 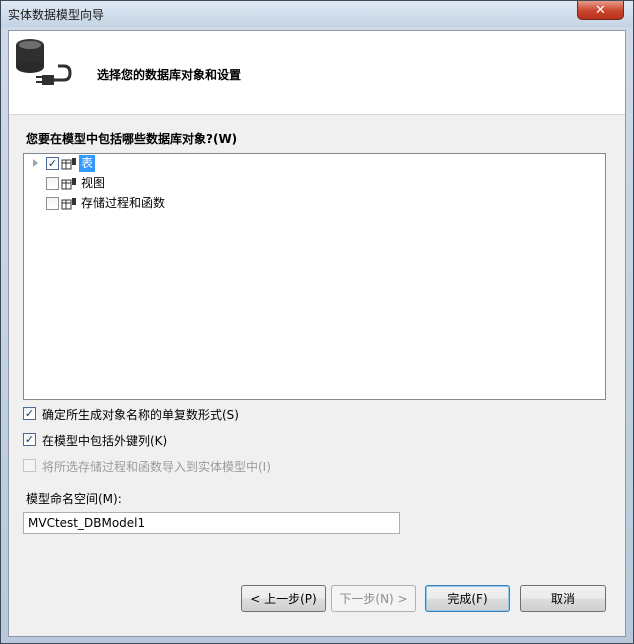 I want to click on stored-procedures-checkbox, so click(x=52, y=203).